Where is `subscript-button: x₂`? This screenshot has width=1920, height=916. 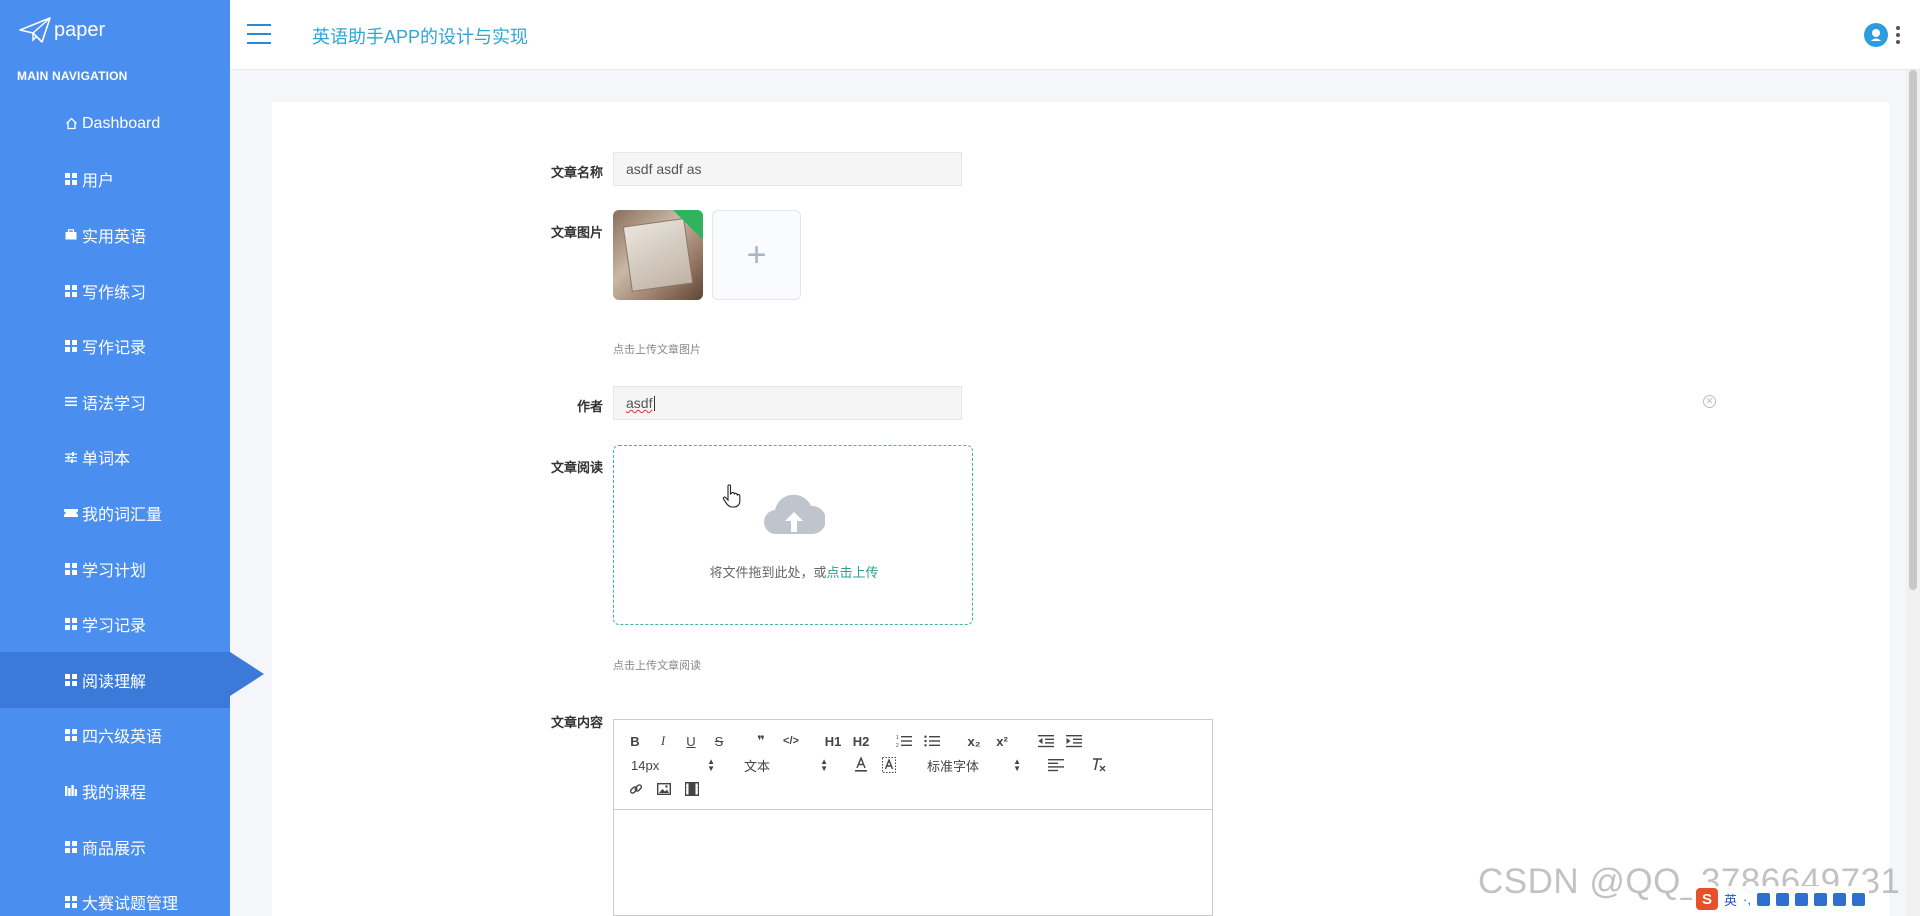 subscript-button: x₂ is located at coordinates (974, 741).